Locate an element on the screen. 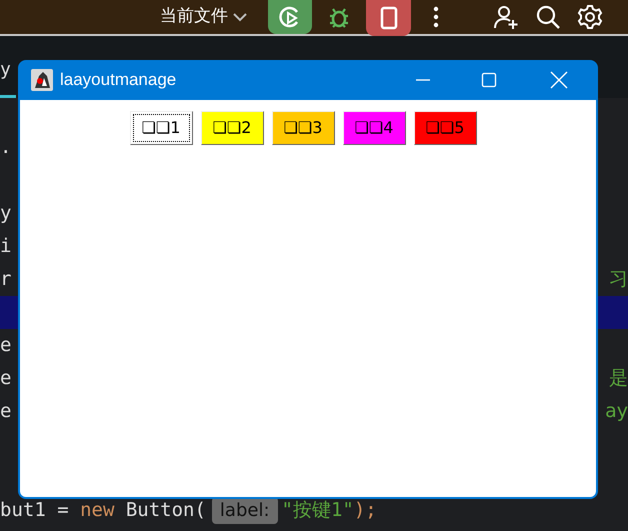 The height and width of the screenshot is (531, 628). code-string: "按键1" is located at coordinates (318, 511).